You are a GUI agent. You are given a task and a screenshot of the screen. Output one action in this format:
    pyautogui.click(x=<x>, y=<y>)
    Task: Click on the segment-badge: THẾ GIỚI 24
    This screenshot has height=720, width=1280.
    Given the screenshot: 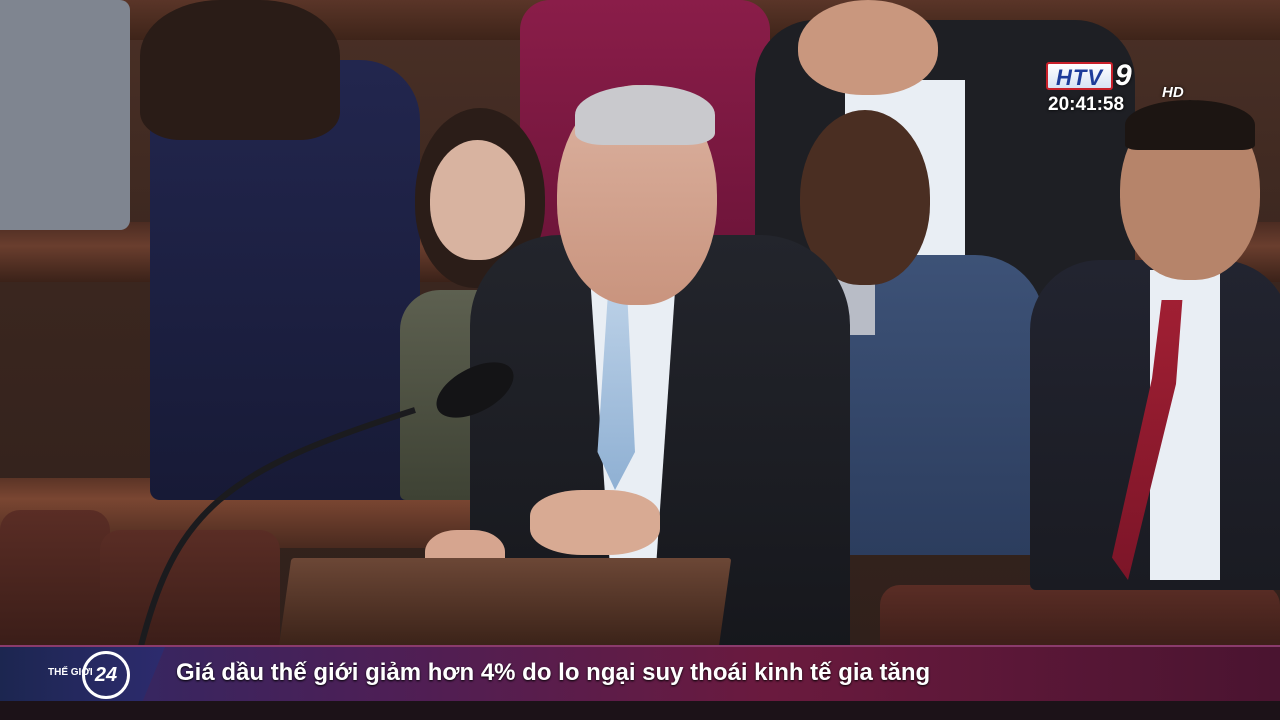 What is the action you would take?
    pyautogui.click(x=82, y=675)
    